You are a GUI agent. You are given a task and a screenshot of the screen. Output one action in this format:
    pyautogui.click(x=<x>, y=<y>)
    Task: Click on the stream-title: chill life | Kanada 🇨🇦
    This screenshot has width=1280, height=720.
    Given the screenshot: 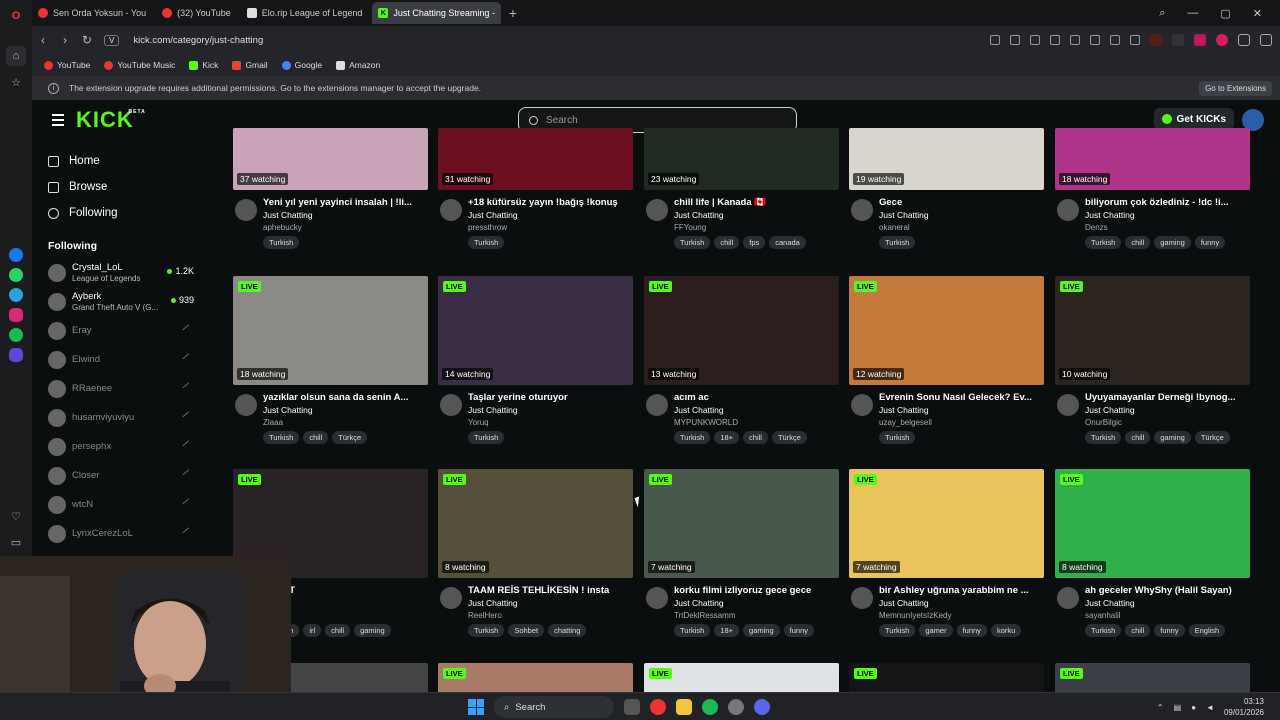 What is the action you would take?
    pyautogui.click(x=759, y=202)
    